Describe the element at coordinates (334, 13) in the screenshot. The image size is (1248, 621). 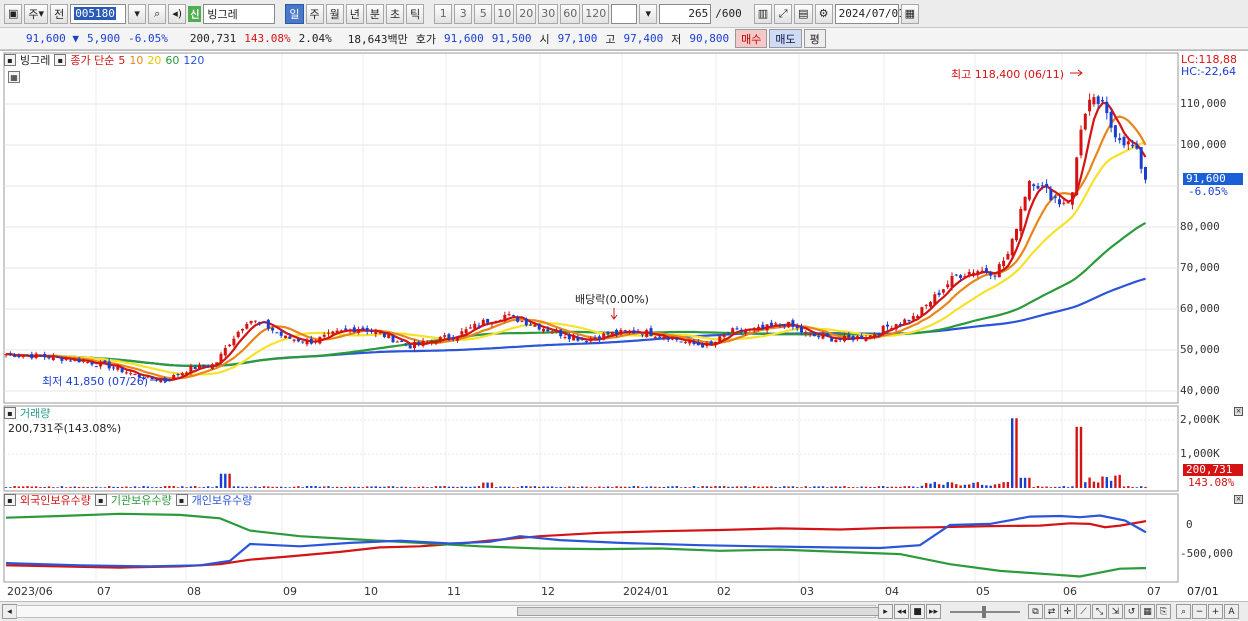
I see `period-month-button: 월` at that location.